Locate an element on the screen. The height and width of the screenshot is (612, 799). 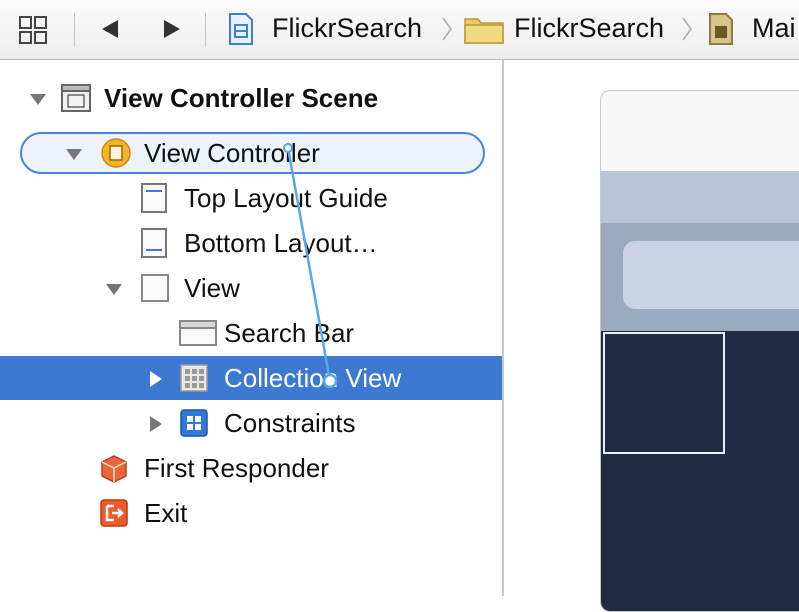
related-items-icon is located at coordinates (33, 30).